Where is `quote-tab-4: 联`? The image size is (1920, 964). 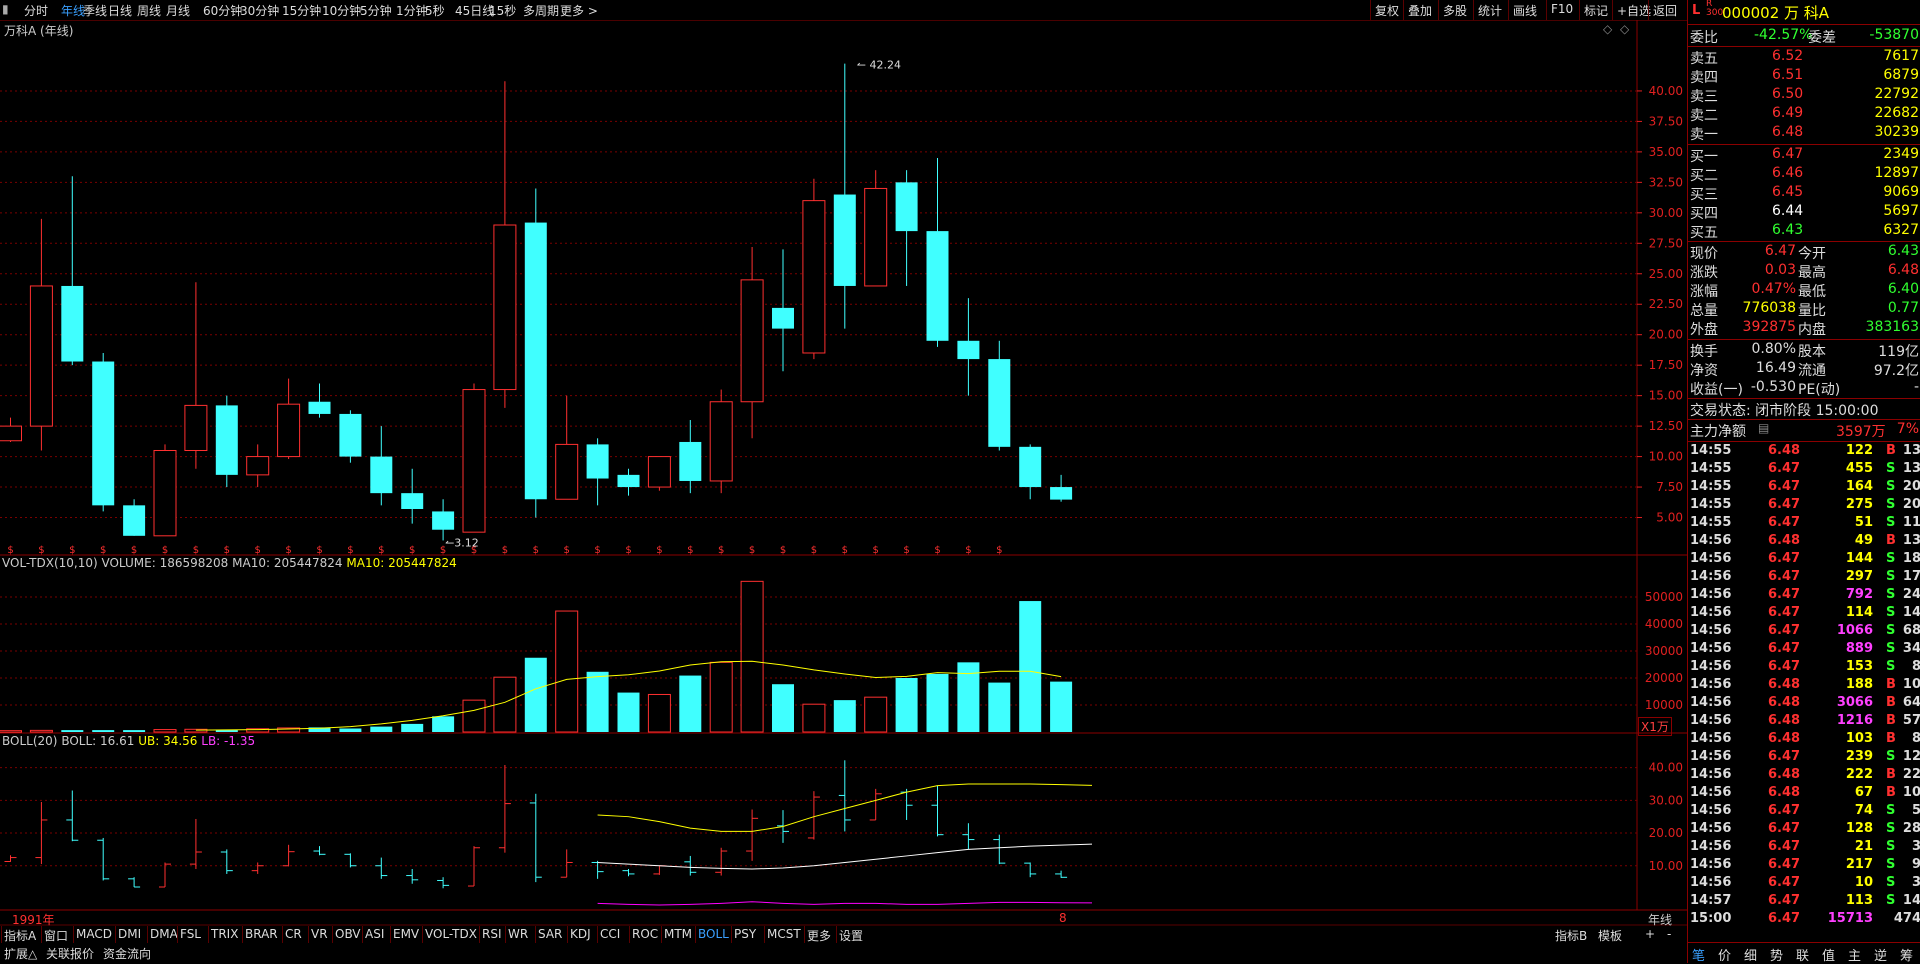
quote-tab-4: 联 is located at coordinates (1802, 954).